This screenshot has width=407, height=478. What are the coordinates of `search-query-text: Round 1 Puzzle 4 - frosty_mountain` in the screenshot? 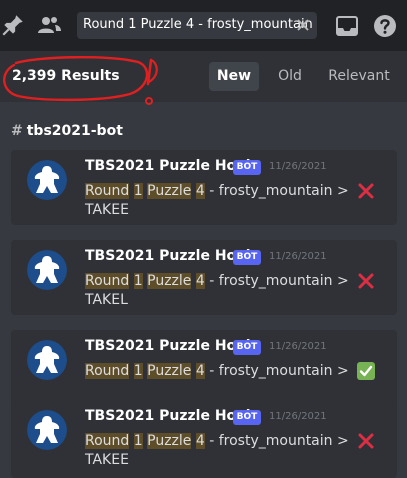 It's located at (198, 24).